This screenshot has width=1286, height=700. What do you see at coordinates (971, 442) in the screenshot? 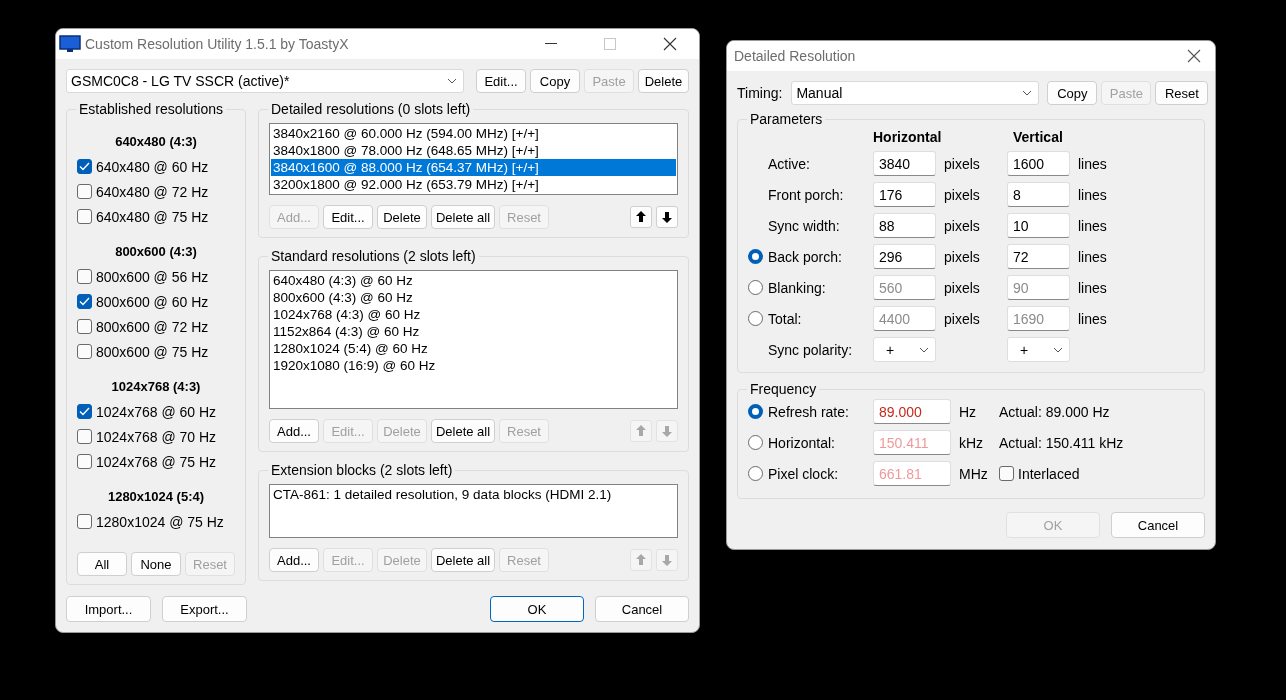
I see `unit-label: kHz` at bounding box center [971, 442].